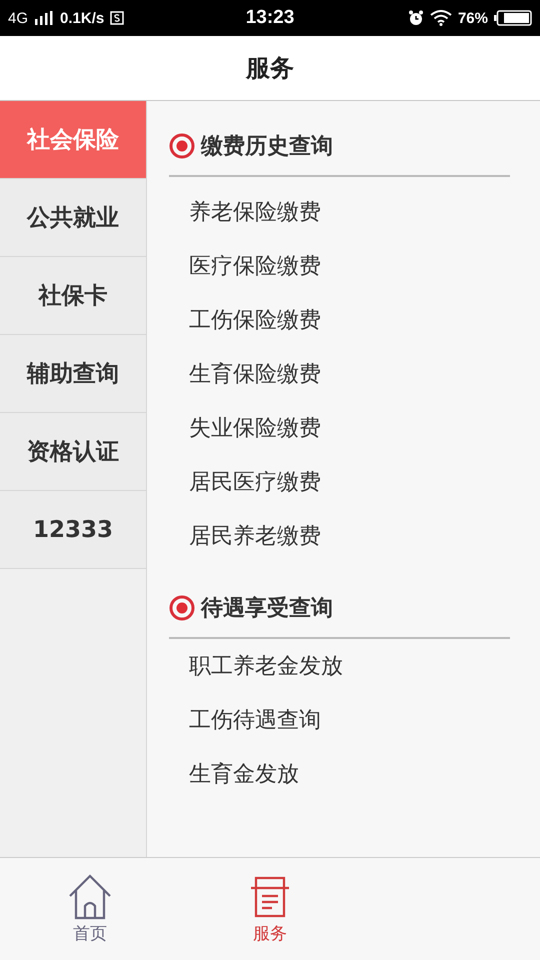 This screenshot has width=540, height=960. I want to click on tab-item: 首页, so click(90, 909).